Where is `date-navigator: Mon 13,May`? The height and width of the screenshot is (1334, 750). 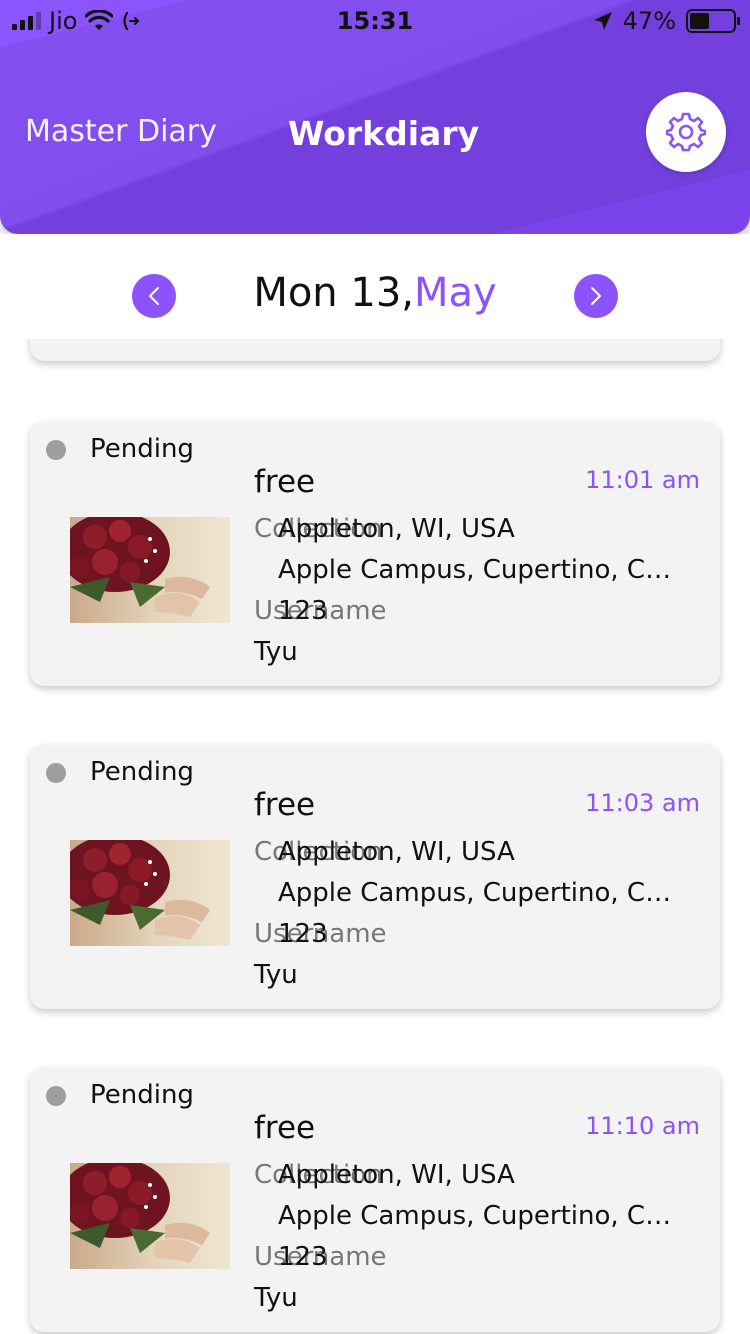
date-navigator: Mon 13,May is located at coordinates (375, 286).